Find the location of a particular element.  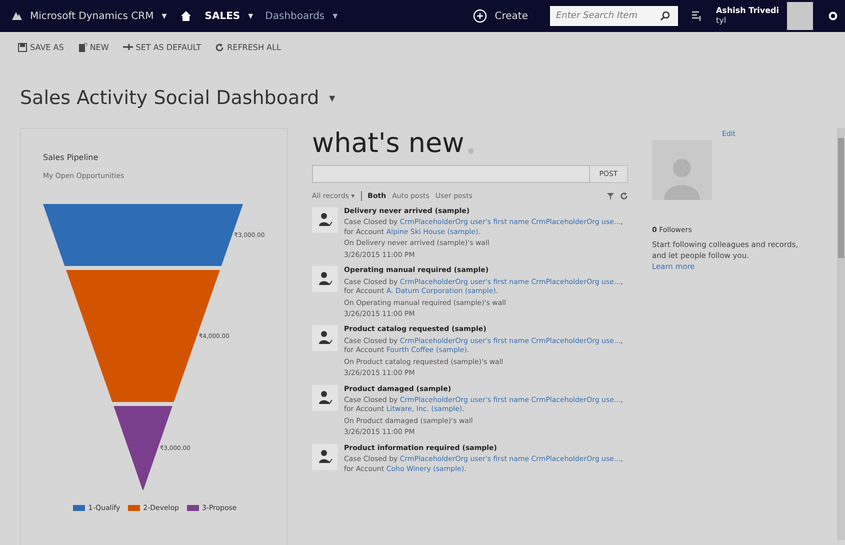

filter-icon is located at coordinates (610, 196).